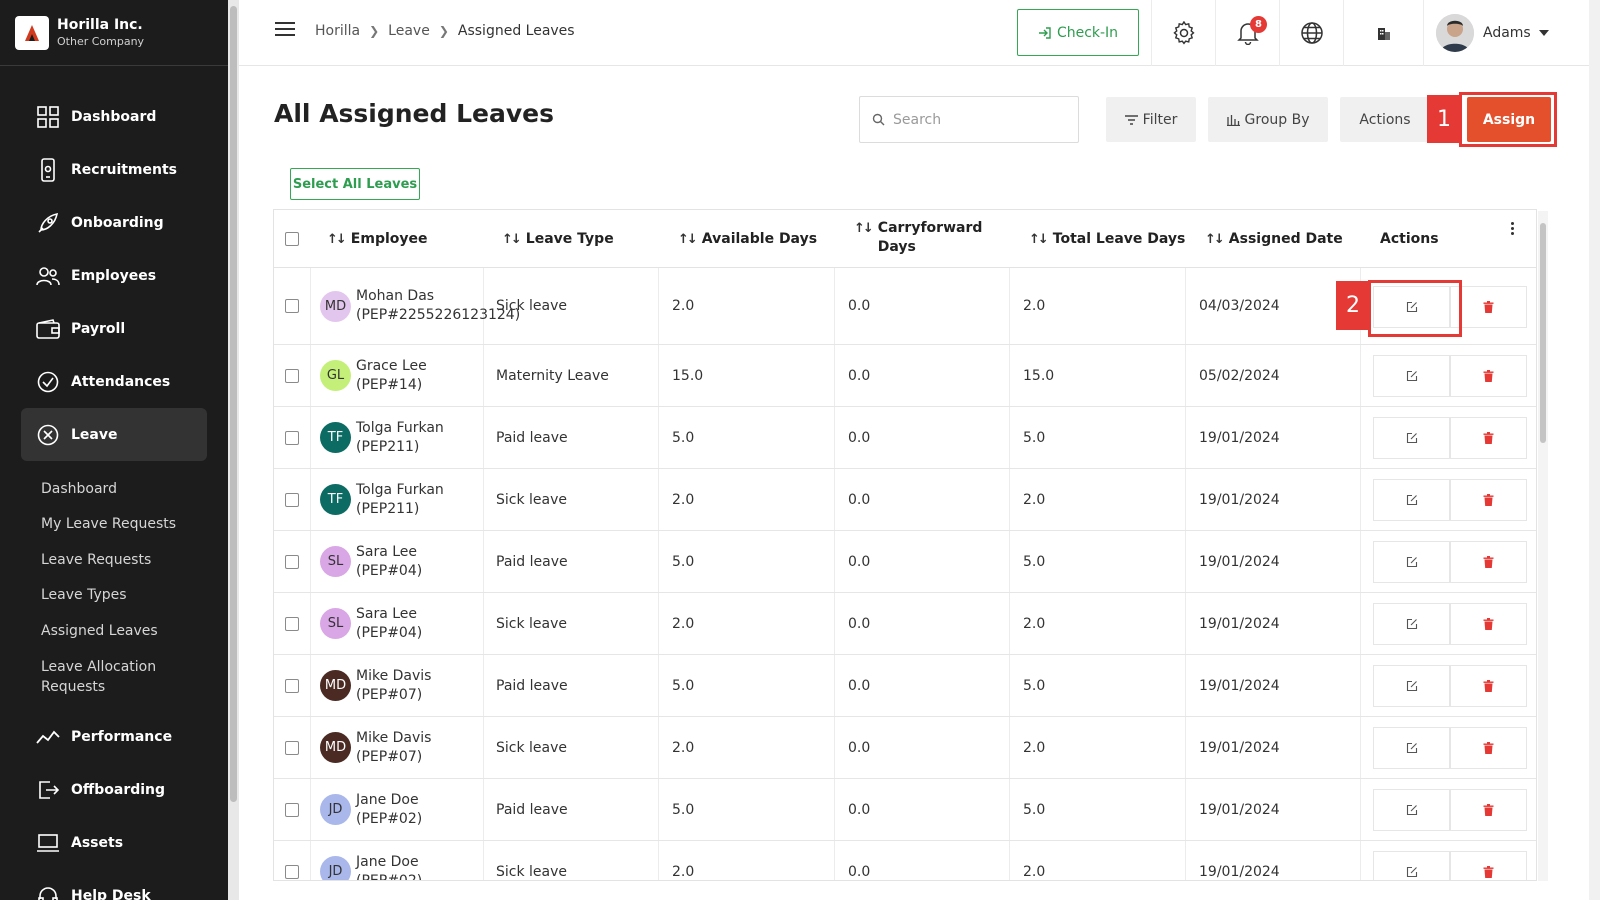 The height and width of the screenshot is (900, 1600). Describe the element at coordinates (1247, 33) in the screenshot. I see `notifications-button: 8` at that location.